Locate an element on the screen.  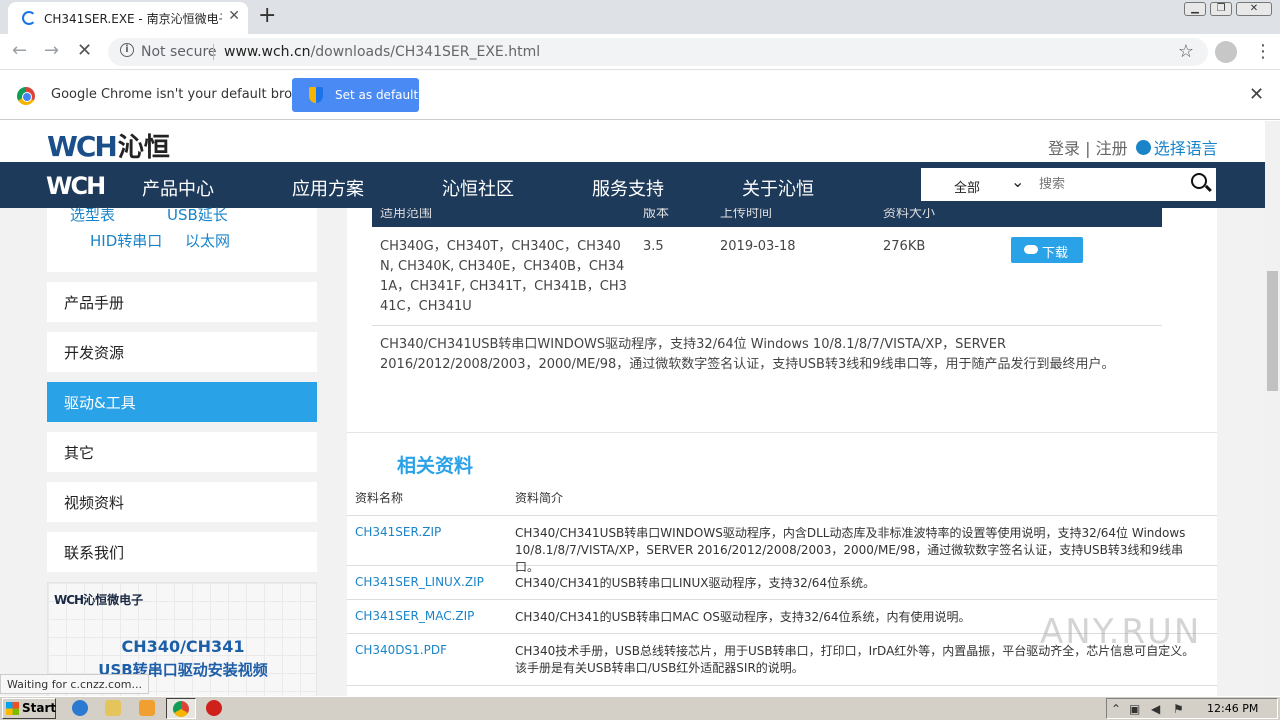
col-doc-info: 资料简介 is located at coordinates (539, 498).